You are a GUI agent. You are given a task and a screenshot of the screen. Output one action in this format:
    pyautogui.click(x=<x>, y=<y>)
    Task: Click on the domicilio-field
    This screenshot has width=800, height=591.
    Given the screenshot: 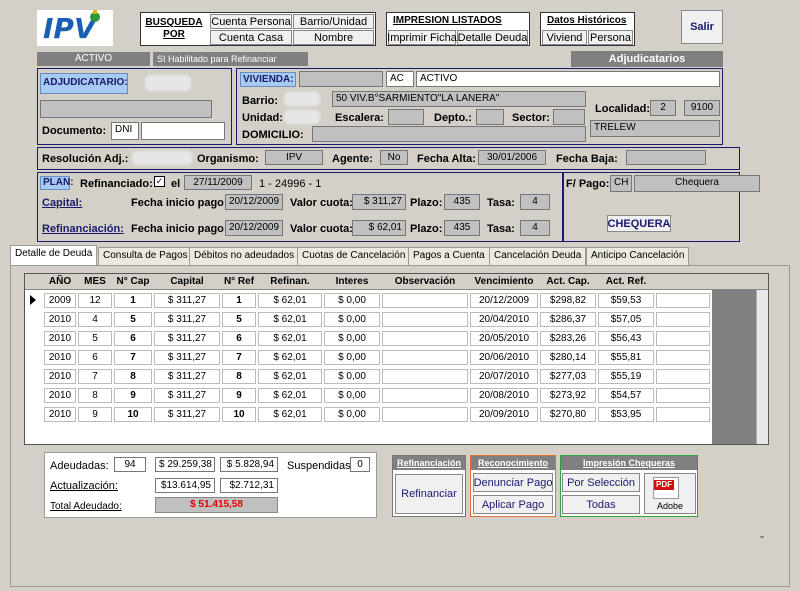 What is the action you would take?
    pyautogui.click(x=449, y=134)
    